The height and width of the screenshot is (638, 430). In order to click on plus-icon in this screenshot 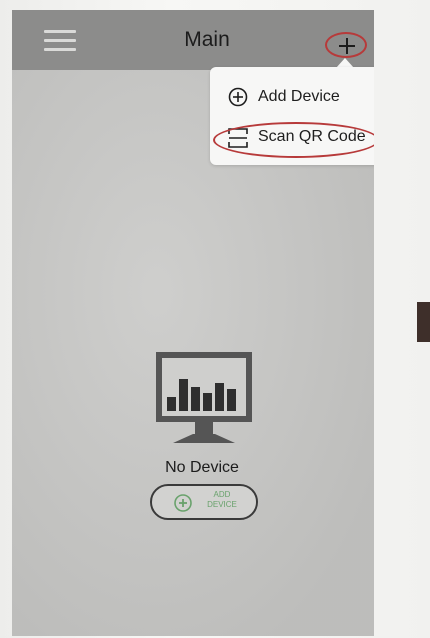, I will do `click(347, 46)`.